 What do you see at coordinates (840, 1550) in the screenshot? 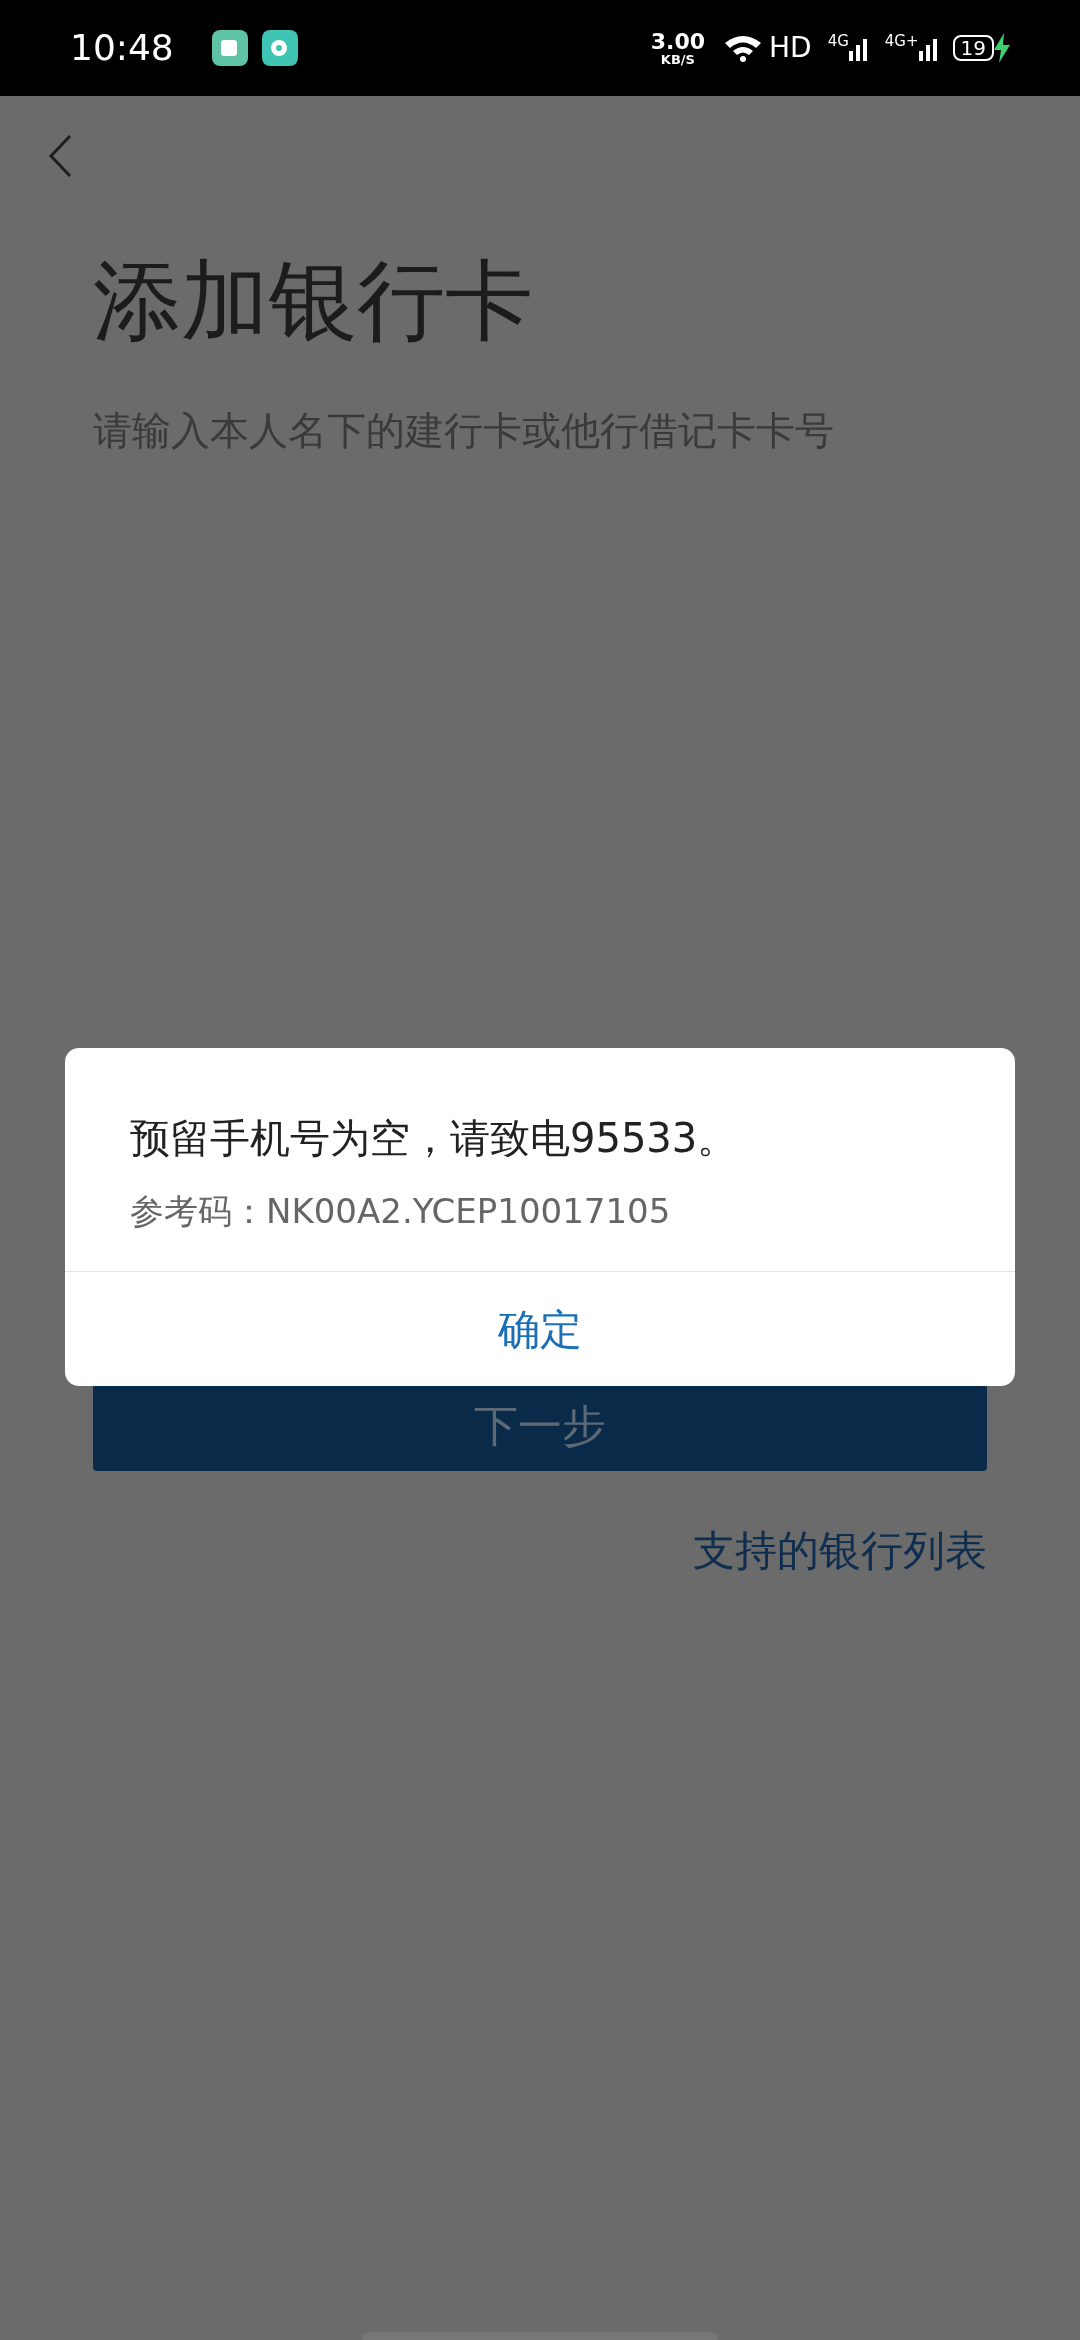
I see `supported-banks-link: 支持的银行列表` at bounding box center [840, 1550].